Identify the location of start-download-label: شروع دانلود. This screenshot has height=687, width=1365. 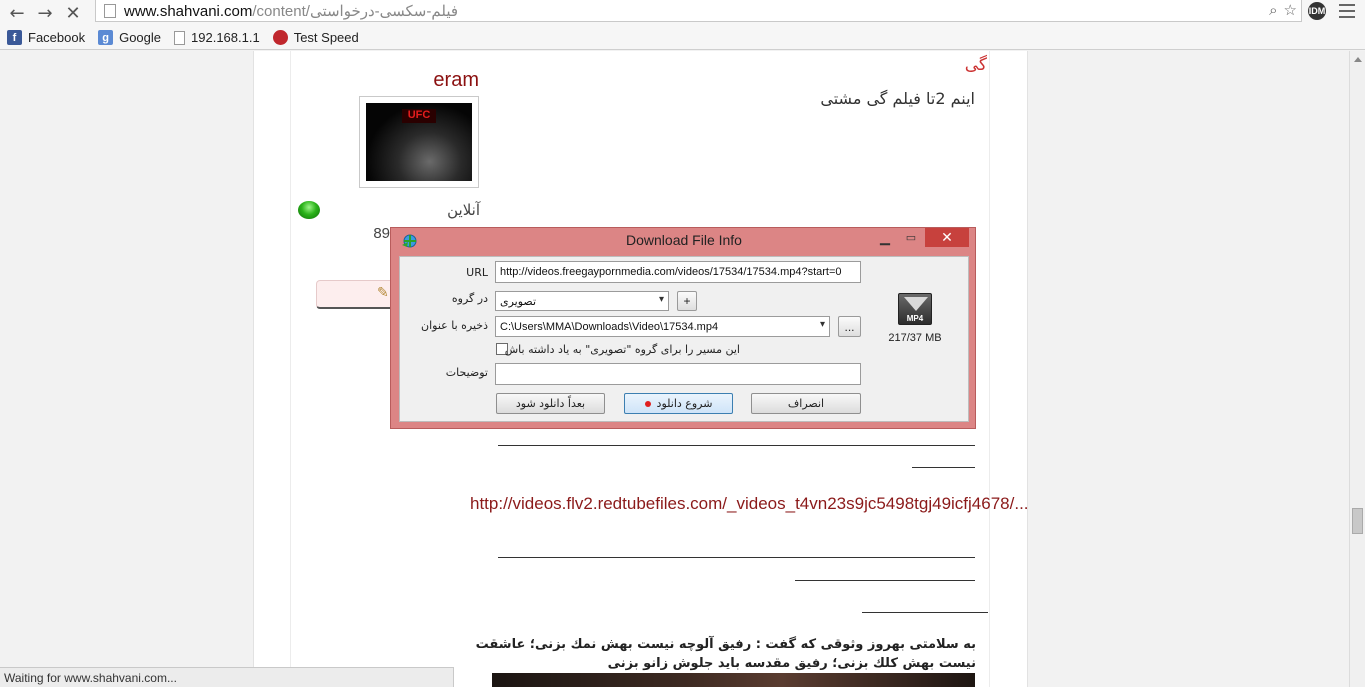
(684, 403).